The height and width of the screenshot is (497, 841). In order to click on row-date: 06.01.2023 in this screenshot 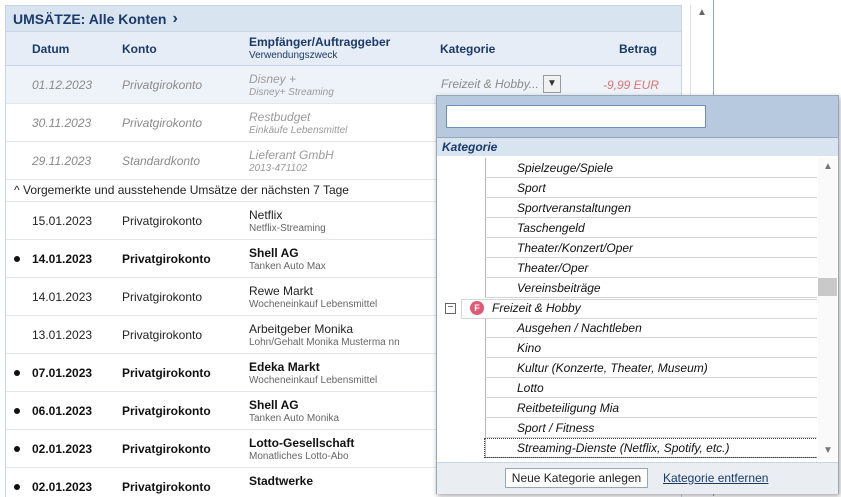, I will do `click(62, 411)`.